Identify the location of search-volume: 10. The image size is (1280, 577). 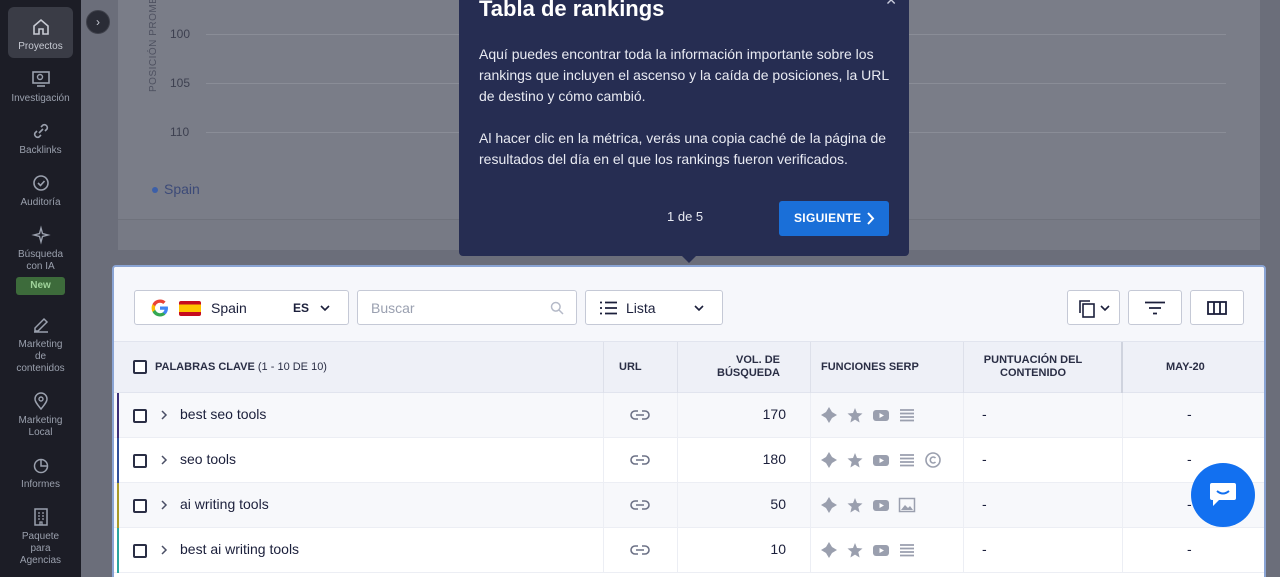
(778, 549).